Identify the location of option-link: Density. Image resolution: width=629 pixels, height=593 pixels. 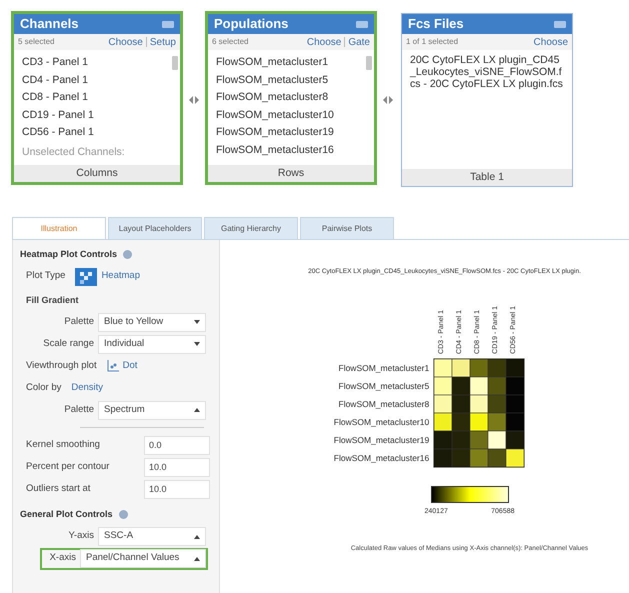
(87, 388).